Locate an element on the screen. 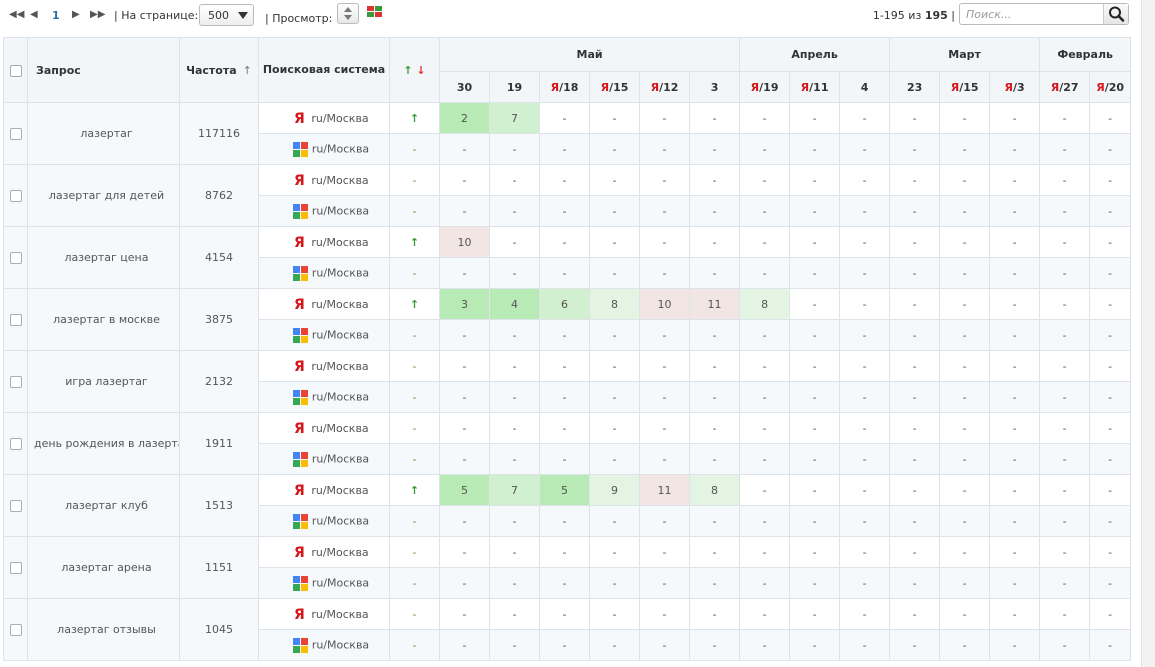 The width and height of the screenshot is (1155, 667). date-header: Я/11 is located at coordinates (815, 87).